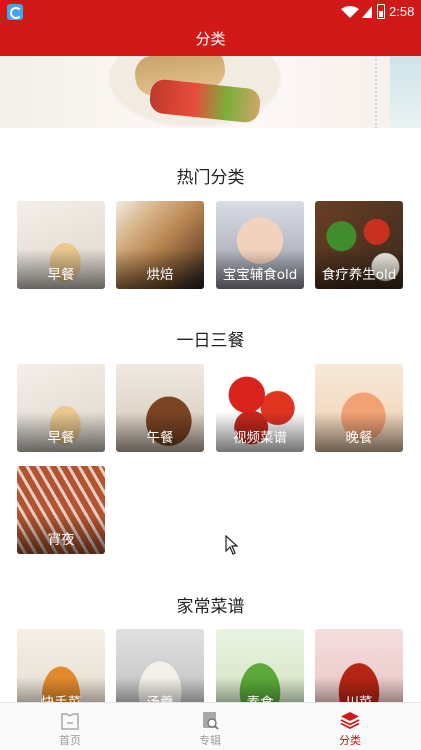 The height and width of the screenshot is (750, 421). I want to click on banner-image, so click(210, 92).